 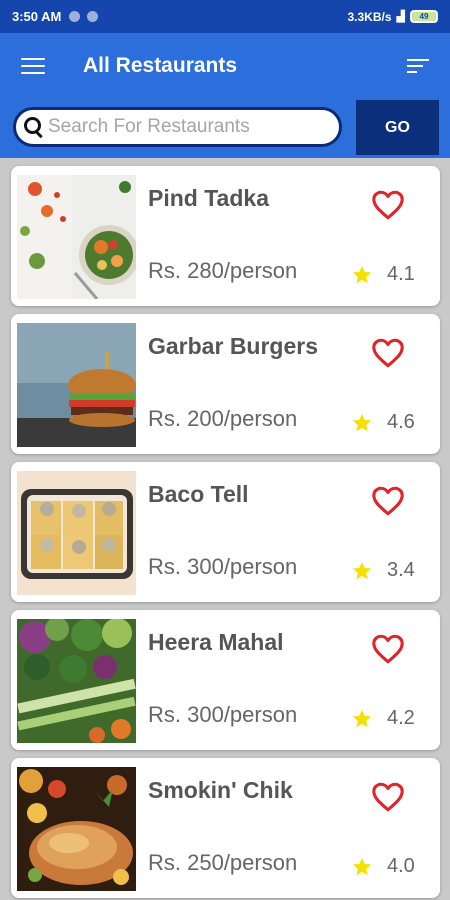 I want to click on search-bar: GO, so click(x=225, y=128).